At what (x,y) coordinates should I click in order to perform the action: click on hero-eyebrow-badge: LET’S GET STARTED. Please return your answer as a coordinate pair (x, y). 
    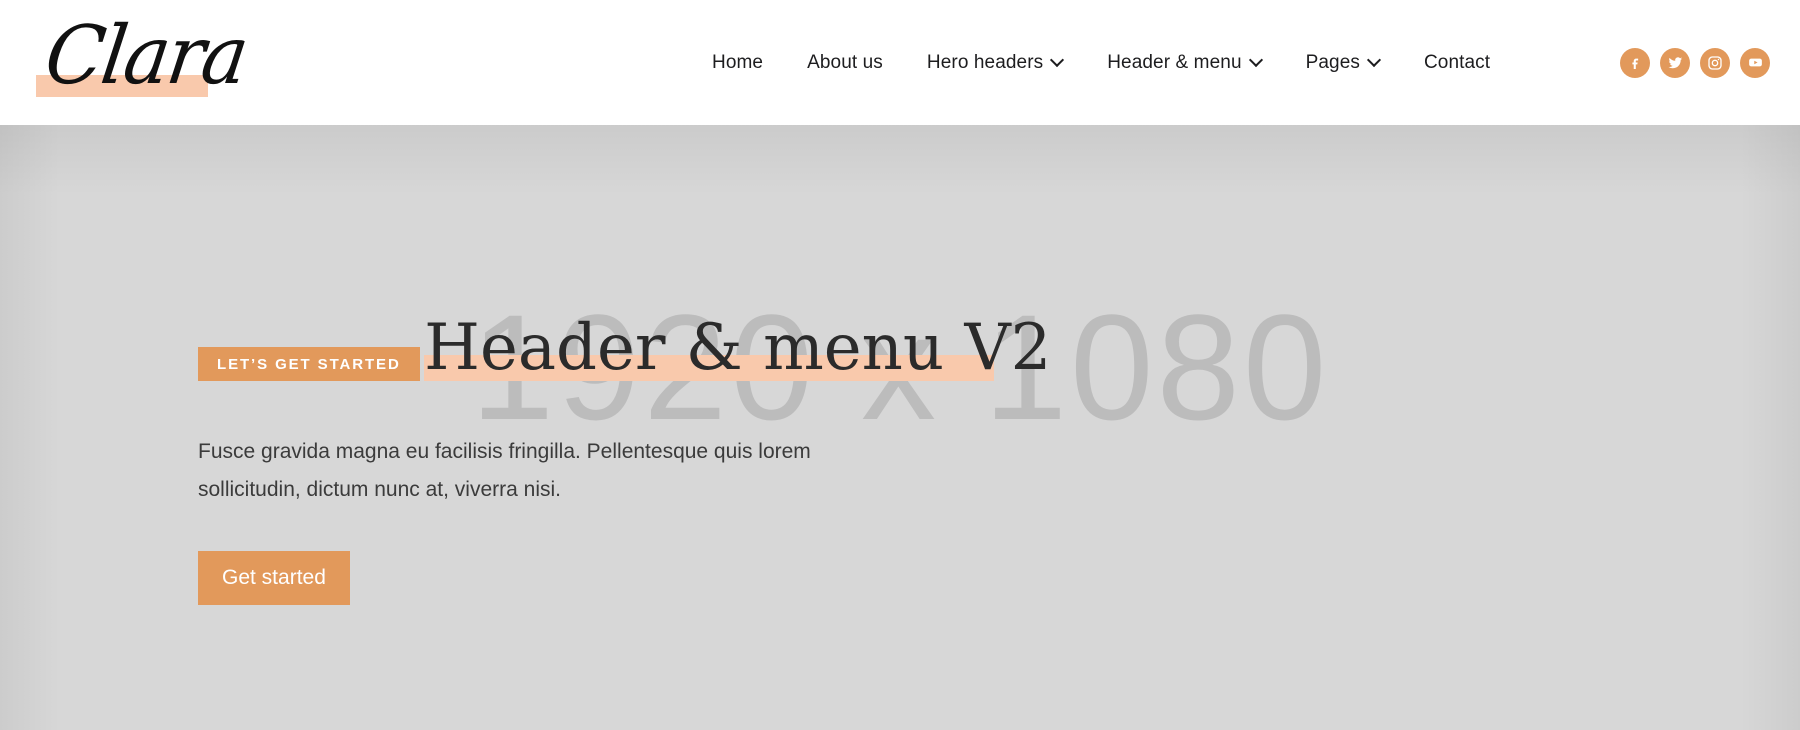
    Looking at the image, I should click on (309, 364).